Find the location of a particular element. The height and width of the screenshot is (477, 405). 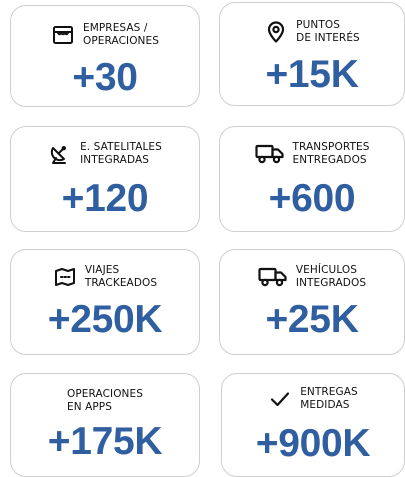

stat-card-header: ENTREGAS MEDIDAS is located at coordinates (313, 398).